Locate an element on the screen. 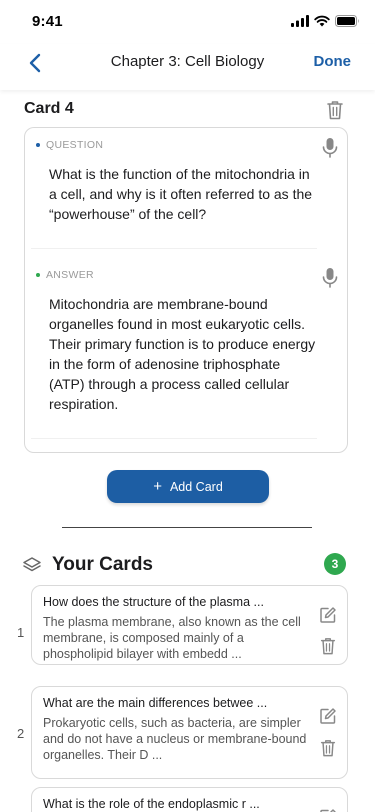 The image size is (375, 812). add-card-button: + Add Card is located at coordinates (188, 486).